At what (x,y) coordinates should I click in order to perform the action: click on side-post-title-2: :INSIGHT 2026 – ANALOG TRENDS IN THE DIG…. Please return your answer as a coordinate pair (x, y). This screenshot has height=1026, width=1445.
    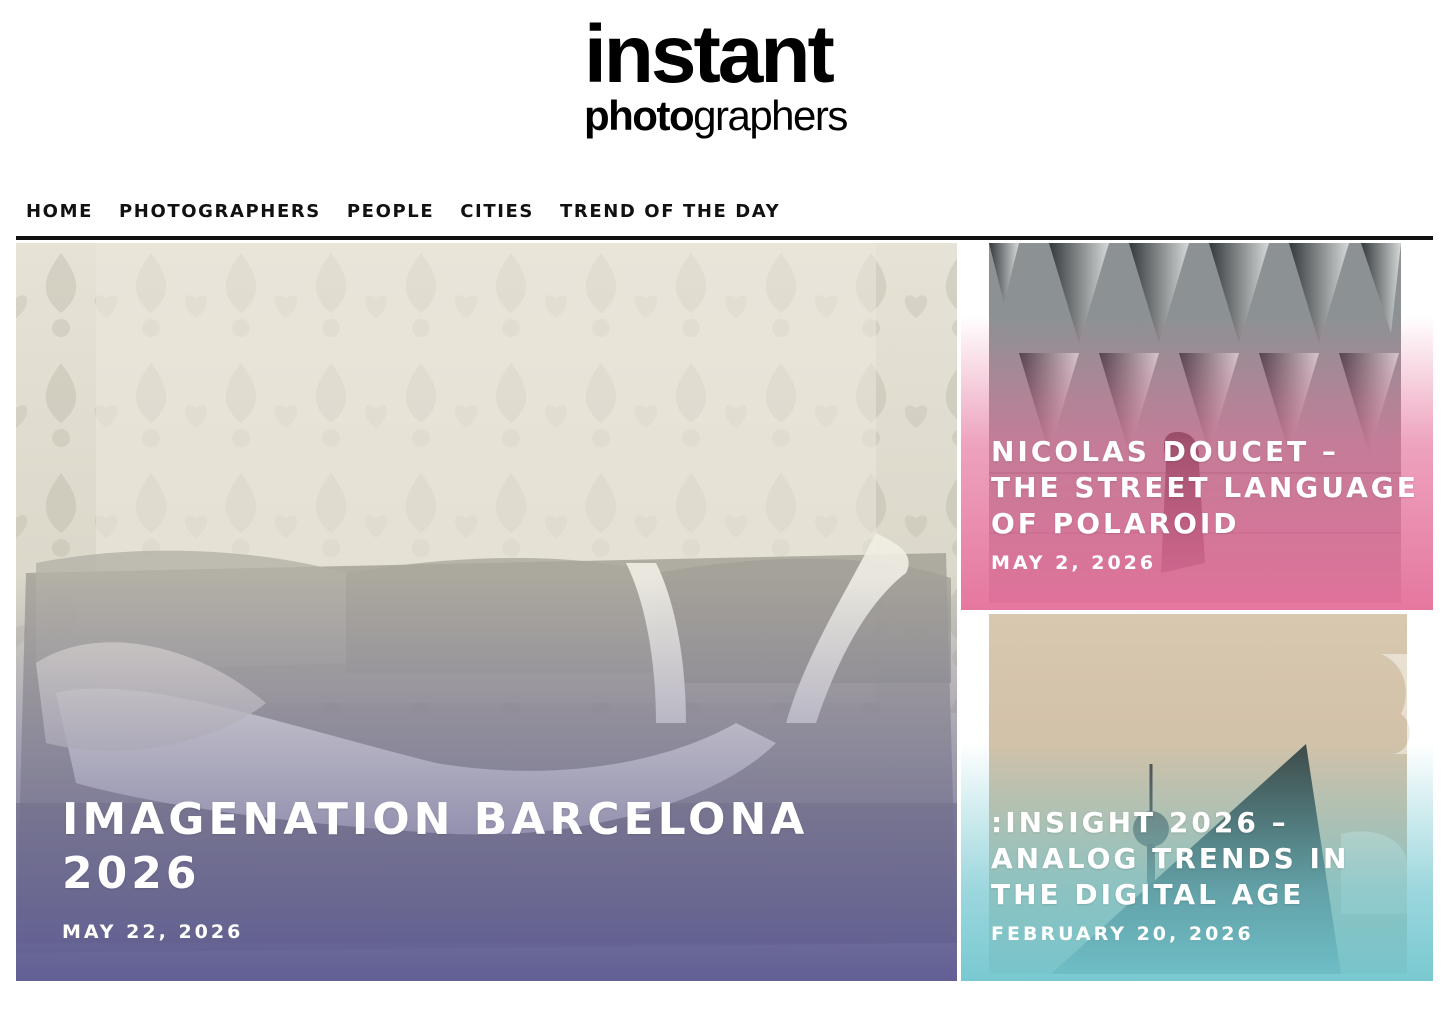
    Looking at the image, I should click on (1205, 859).